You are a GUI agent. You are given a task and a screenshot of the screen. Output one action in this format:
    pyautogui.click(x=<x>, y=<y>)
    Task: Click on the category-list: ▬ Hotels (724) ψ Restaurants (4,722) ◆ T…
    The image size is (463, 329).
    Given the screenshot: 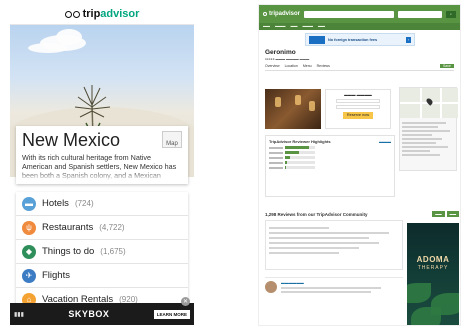 What is the action you would take?
    pyautogui.click(x=102, y=252)
    